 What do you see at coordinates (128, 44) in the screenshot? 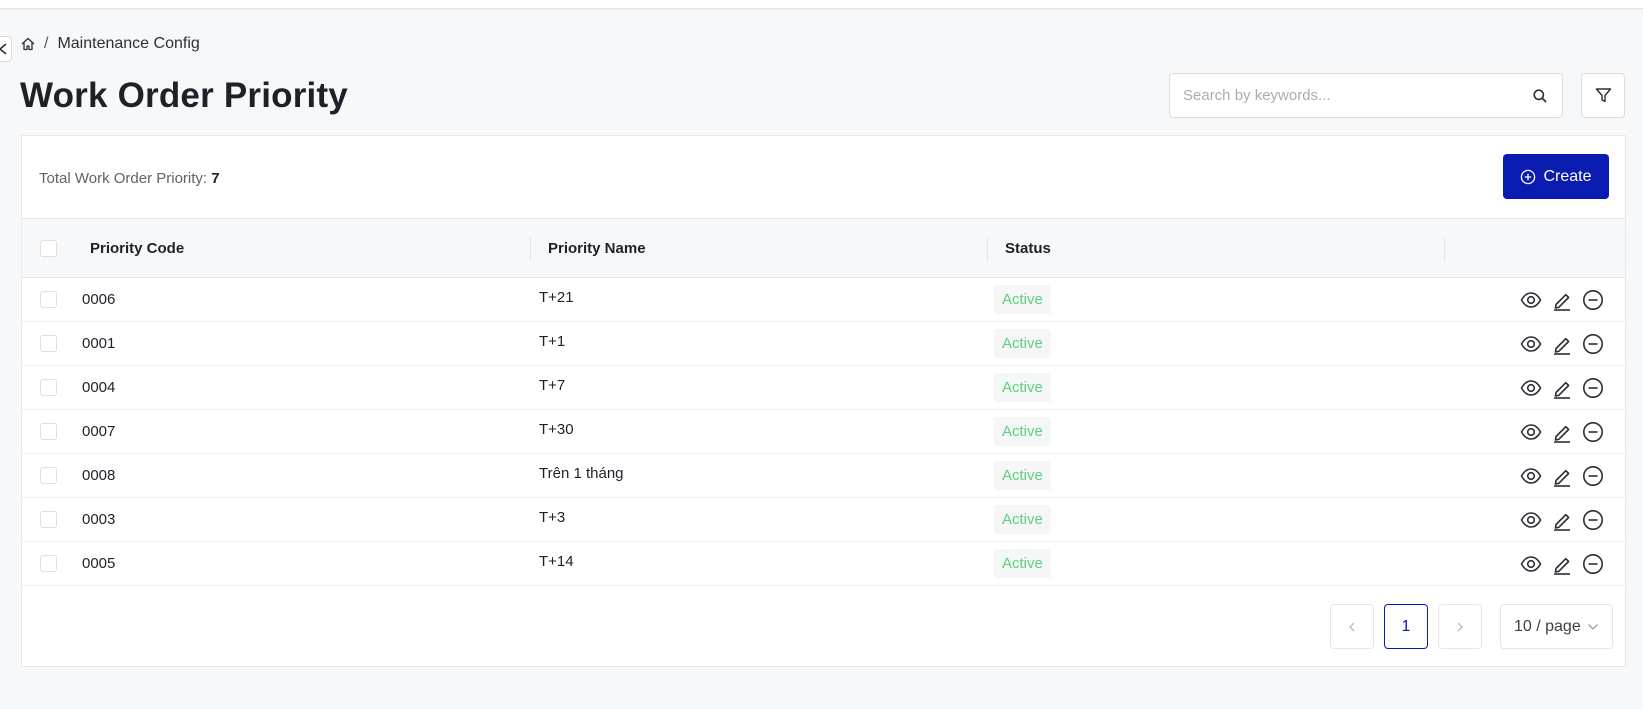
I see `breadcrumb-item-maintenance-config: Maintenance Config` at bounding box center [128, 44].